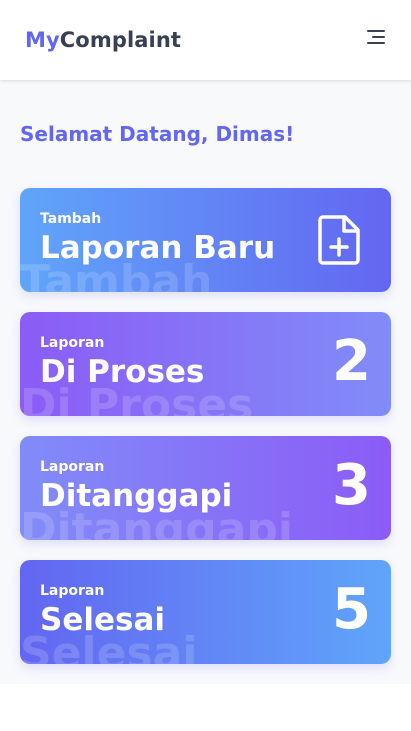  I want to click on card-count: 2, so click(351, 361).